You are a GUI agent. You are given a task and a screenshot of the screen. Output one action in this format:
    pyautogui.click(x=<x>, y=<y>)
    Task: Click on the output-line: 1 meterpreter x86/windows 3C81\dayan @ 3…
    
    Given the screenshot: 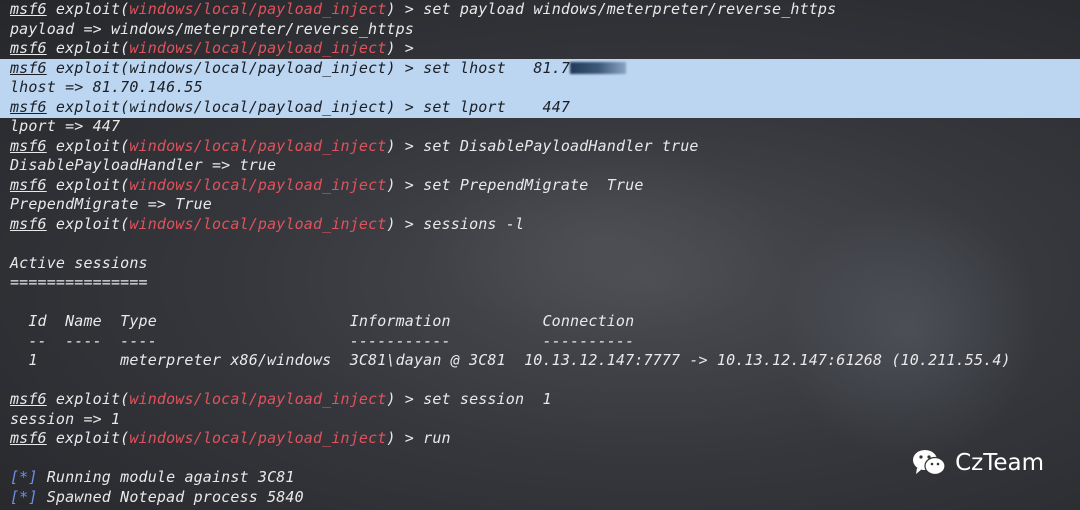 What is the action you would take?
    pyautogui.click(x=545, y=361)
    